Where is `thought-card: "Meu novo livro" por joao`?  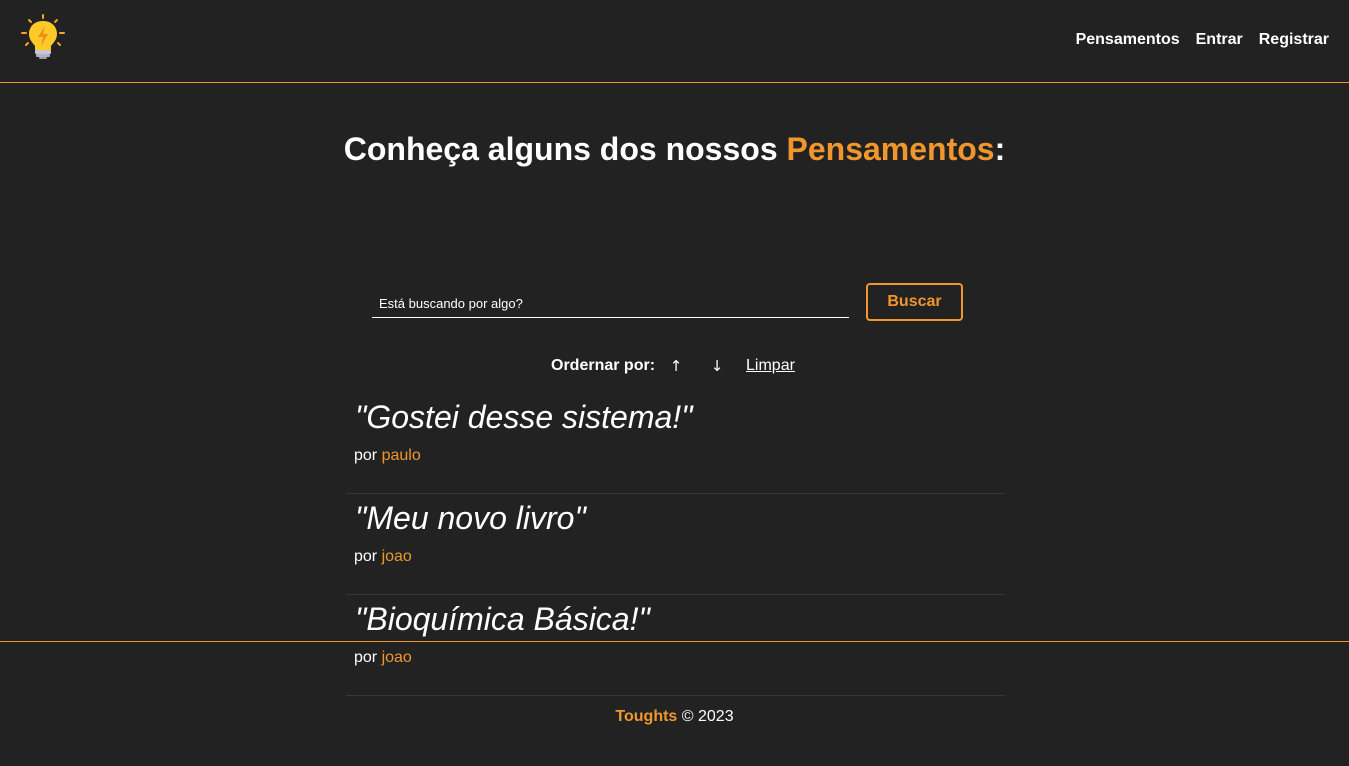 thought-card: "Meu novo livro" por joao is located at coordinates (675, 544).